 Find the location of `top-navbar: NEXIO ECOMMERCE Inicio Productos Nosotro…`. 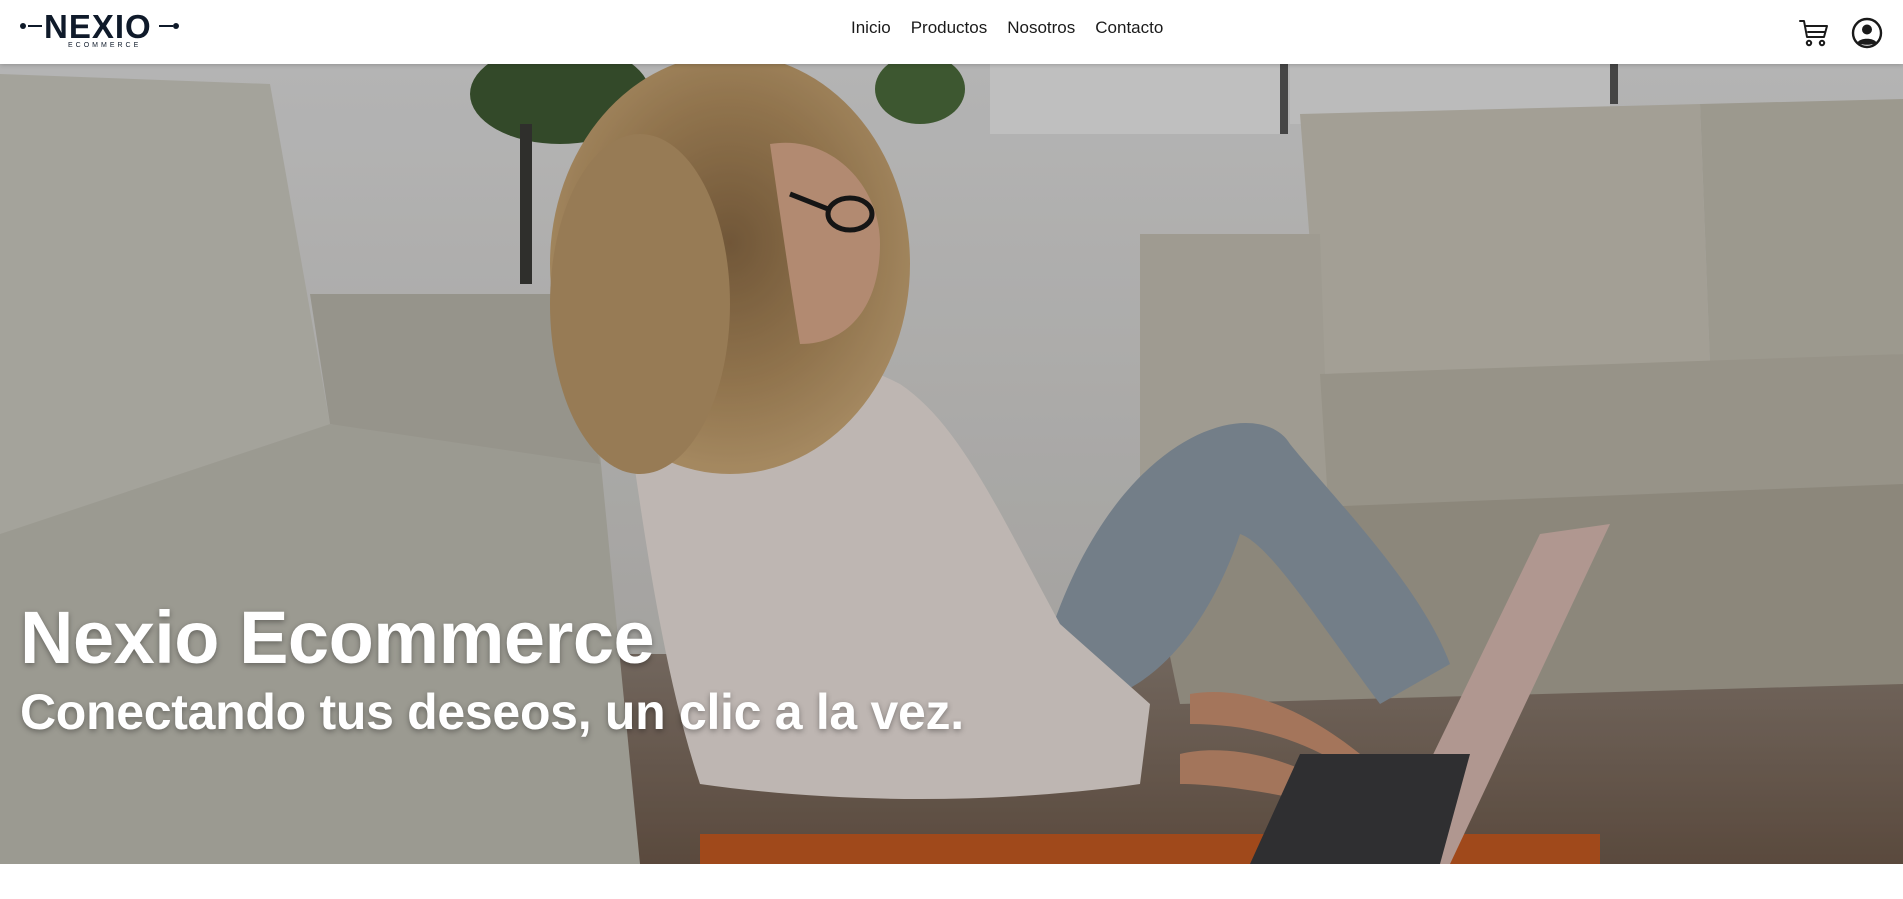

top-navbar: NEXIO ECOMMERCE Inicio Productos Nosotro… is located at coordinates (951, 32).